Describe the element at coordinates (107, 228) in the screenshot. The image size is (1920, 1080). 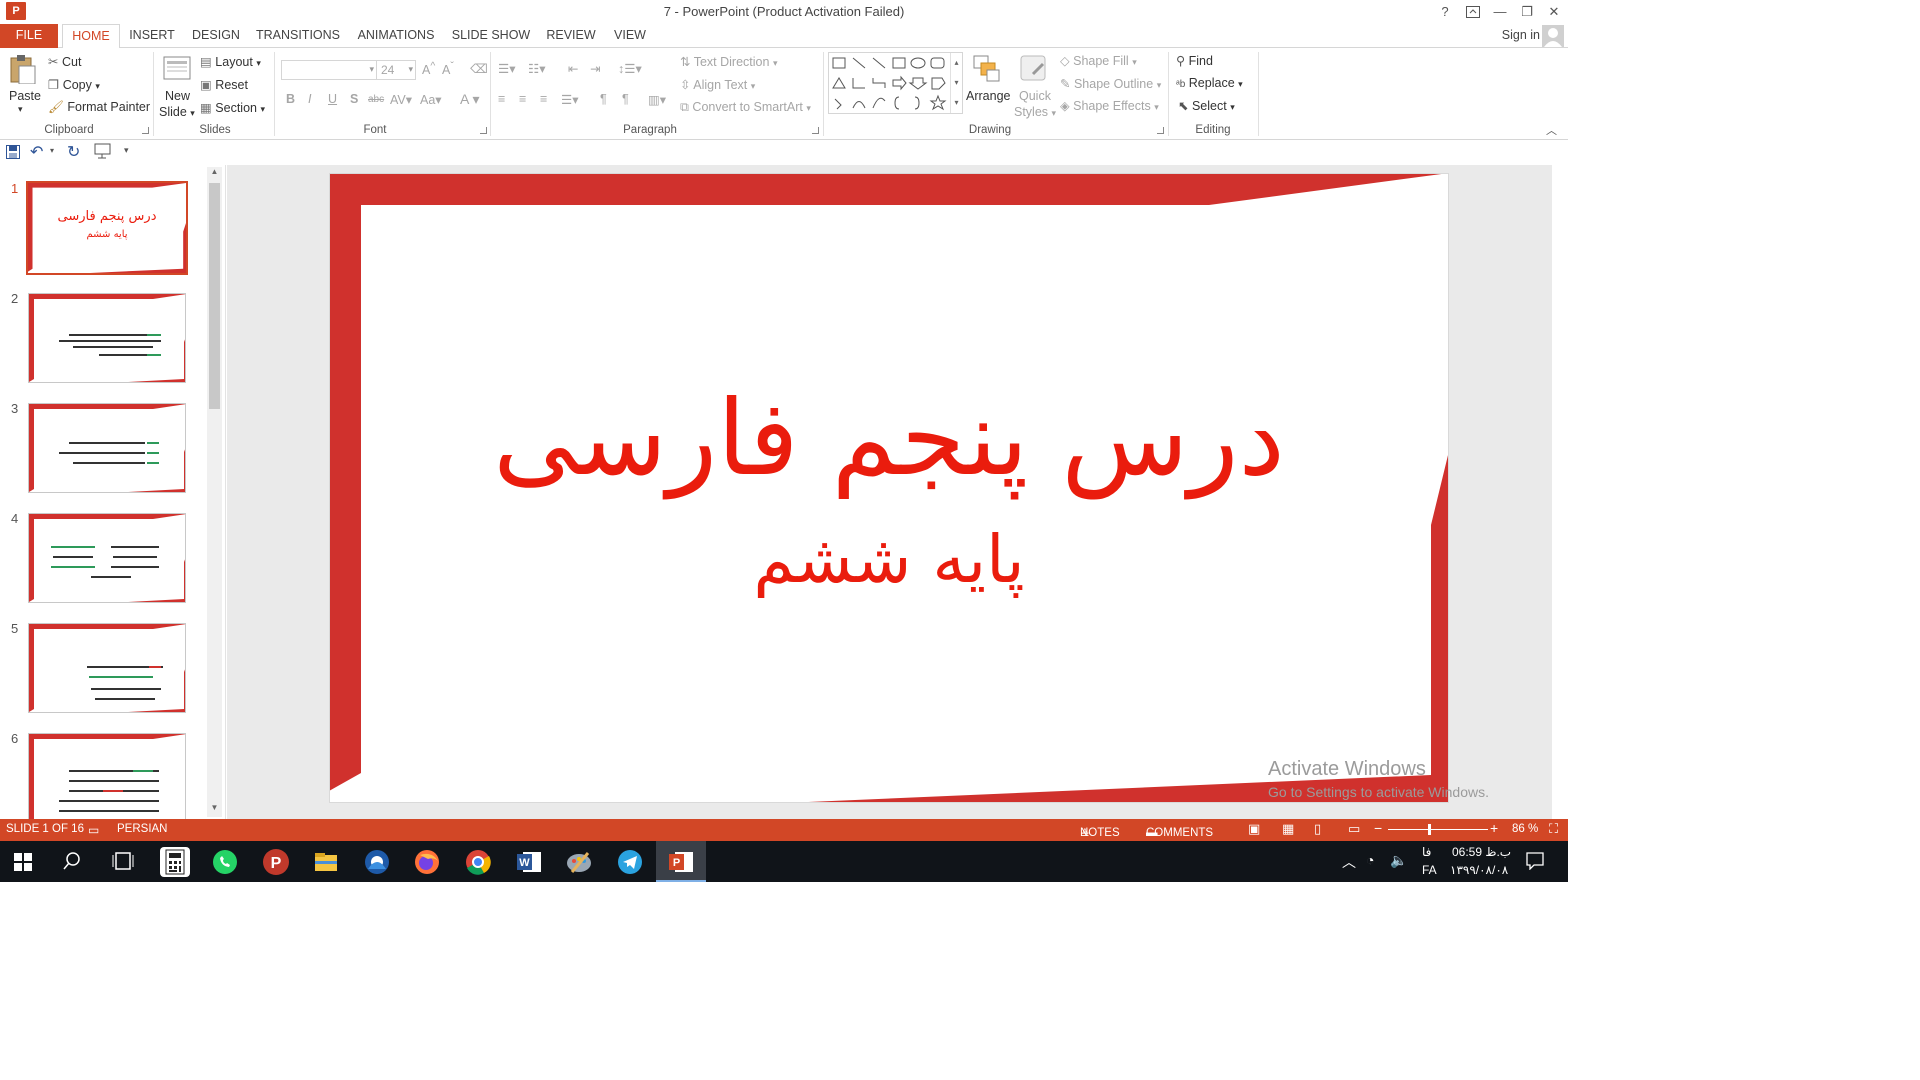
I see `slide-thumbnail-1: درس پنجم فارسی پایه ششم` at that location.